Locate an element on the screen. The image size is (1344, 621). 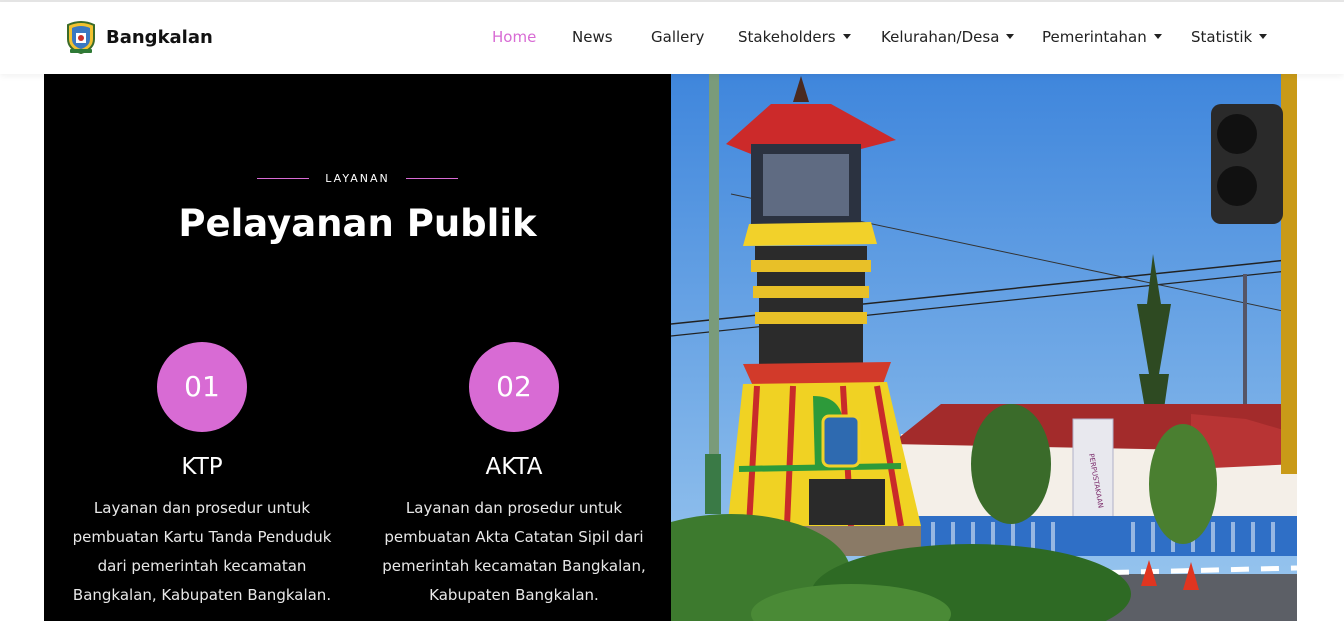
nav-statistik-label: Statistik is located at coordinates (1222, 37).